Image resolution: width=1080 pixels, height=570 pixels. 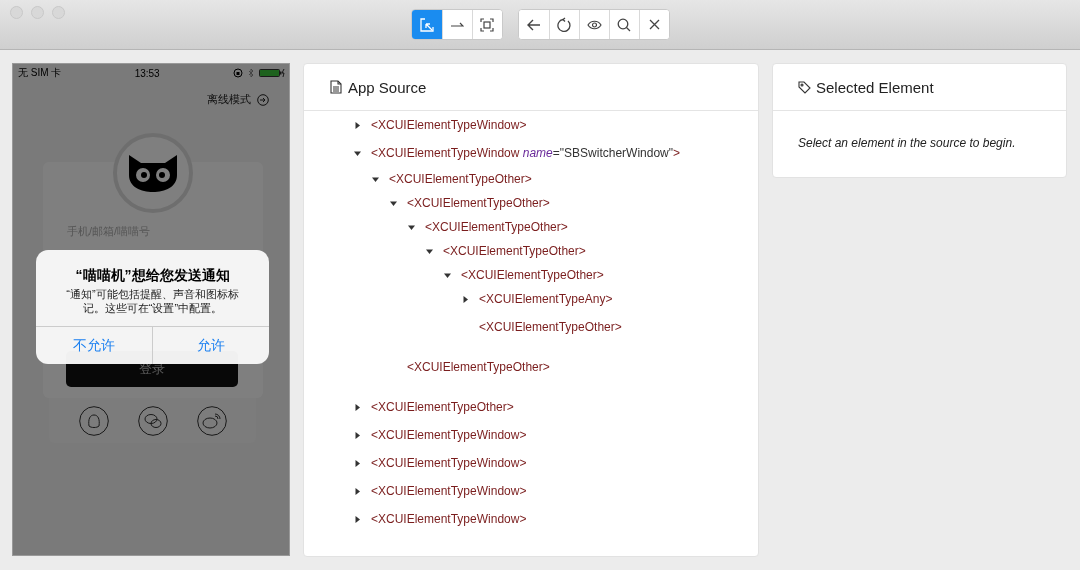 I want to click on status-time: 13:53, so click(x=147, y=73).